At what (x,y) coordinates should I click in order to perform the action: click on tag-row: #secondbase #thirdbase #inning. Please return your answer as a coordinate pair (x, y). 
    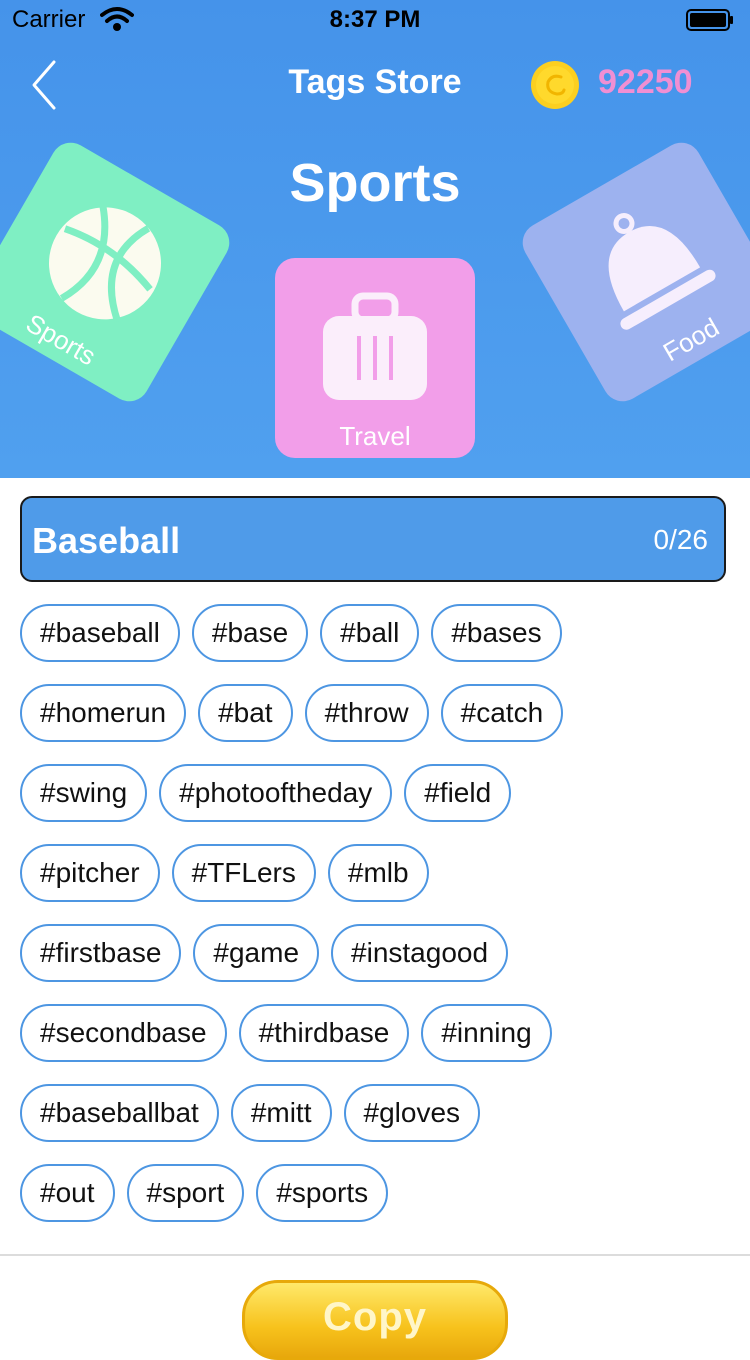
    Looking at the image, I should click on (378, 1034).